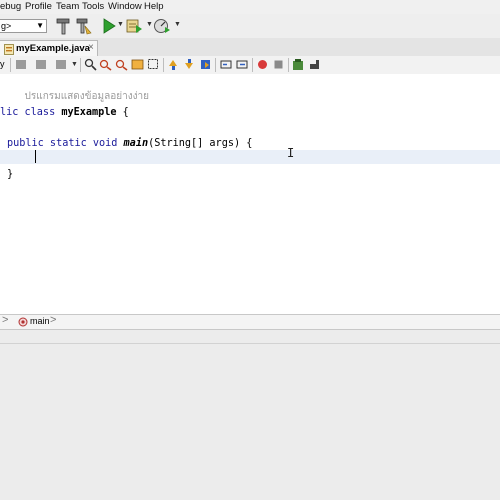 The image size is (500, 500). Describe the element at coordinates (162, 26) in the screenshot. I see `profile-icon` at that location.